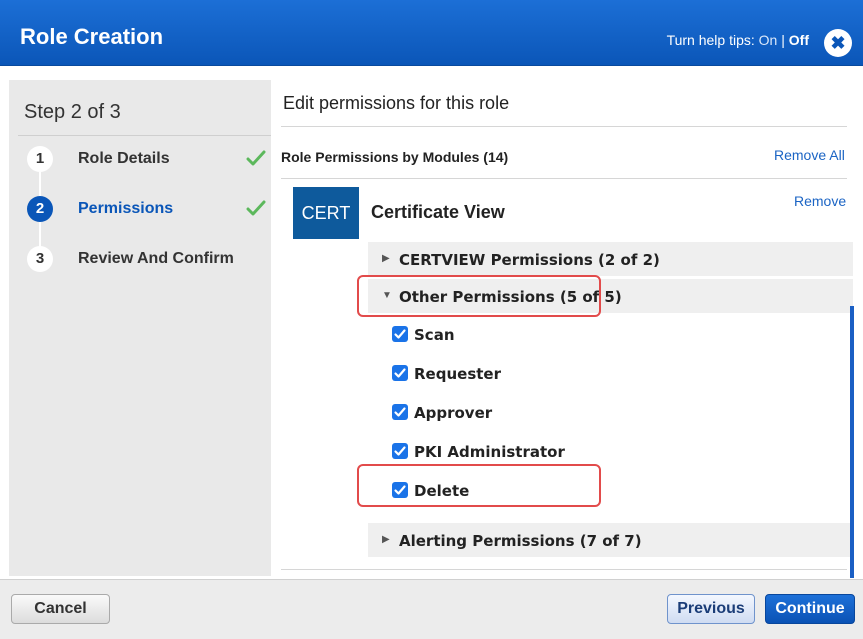  What do you see at coordinates (453, 413) in the screenshot?
I see `permission-label: Approver` at bounding box center [453, 413].